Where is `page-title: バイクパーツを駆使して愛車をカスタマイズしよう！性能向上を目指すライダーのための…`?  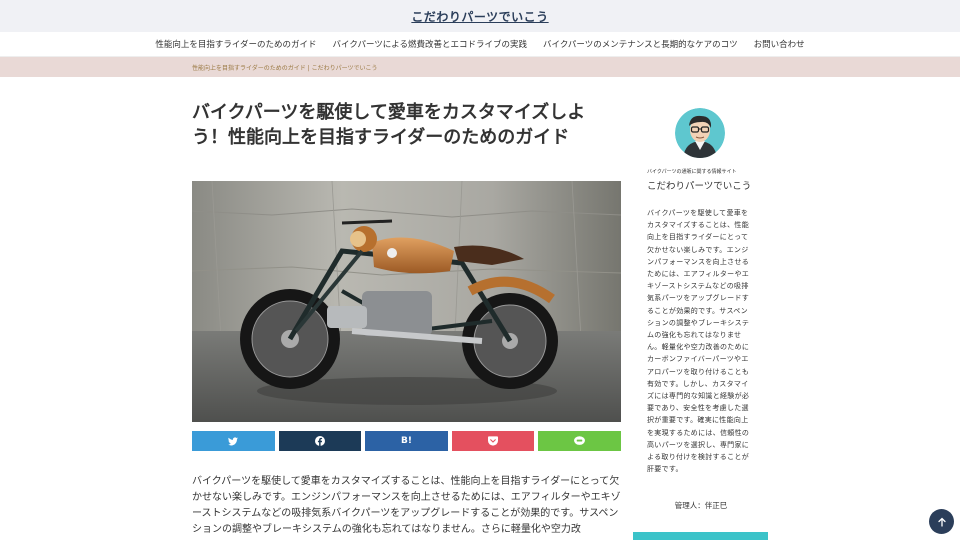 page-title: バイクパーツを駆使して愛車をカスタマイズしよう！性能向上を目指すライダーのための… is located at coordinates (389, 125).